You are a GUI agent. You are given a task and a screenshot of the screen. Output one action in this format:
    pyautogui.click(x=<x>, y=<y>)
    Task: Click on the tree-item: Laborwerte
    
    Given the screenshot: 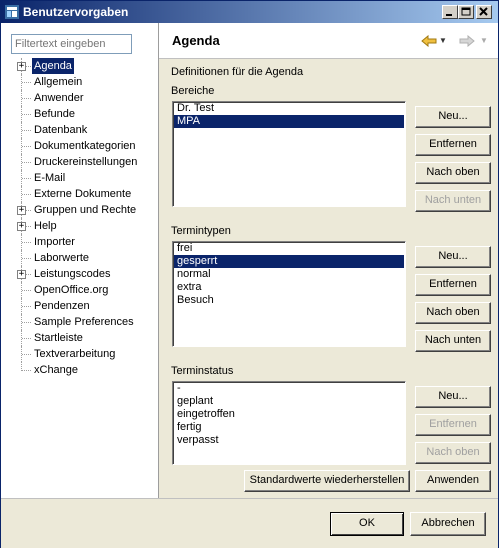 What is the action you would take?
    pyautogui.click(x=81, y=258)
    